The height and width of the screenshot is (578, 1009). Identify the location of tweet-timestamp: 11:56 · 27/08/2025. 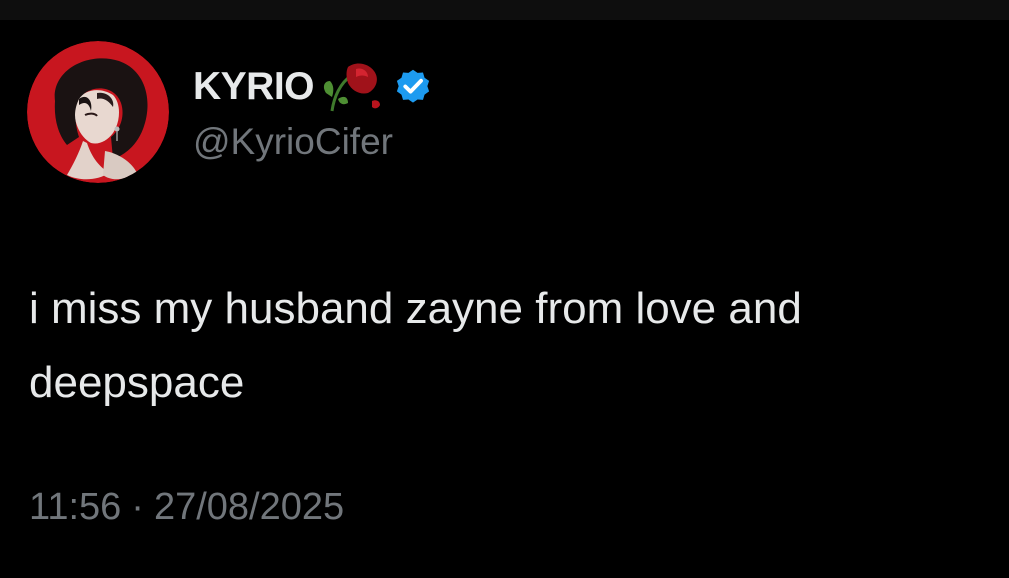
(186, 507).